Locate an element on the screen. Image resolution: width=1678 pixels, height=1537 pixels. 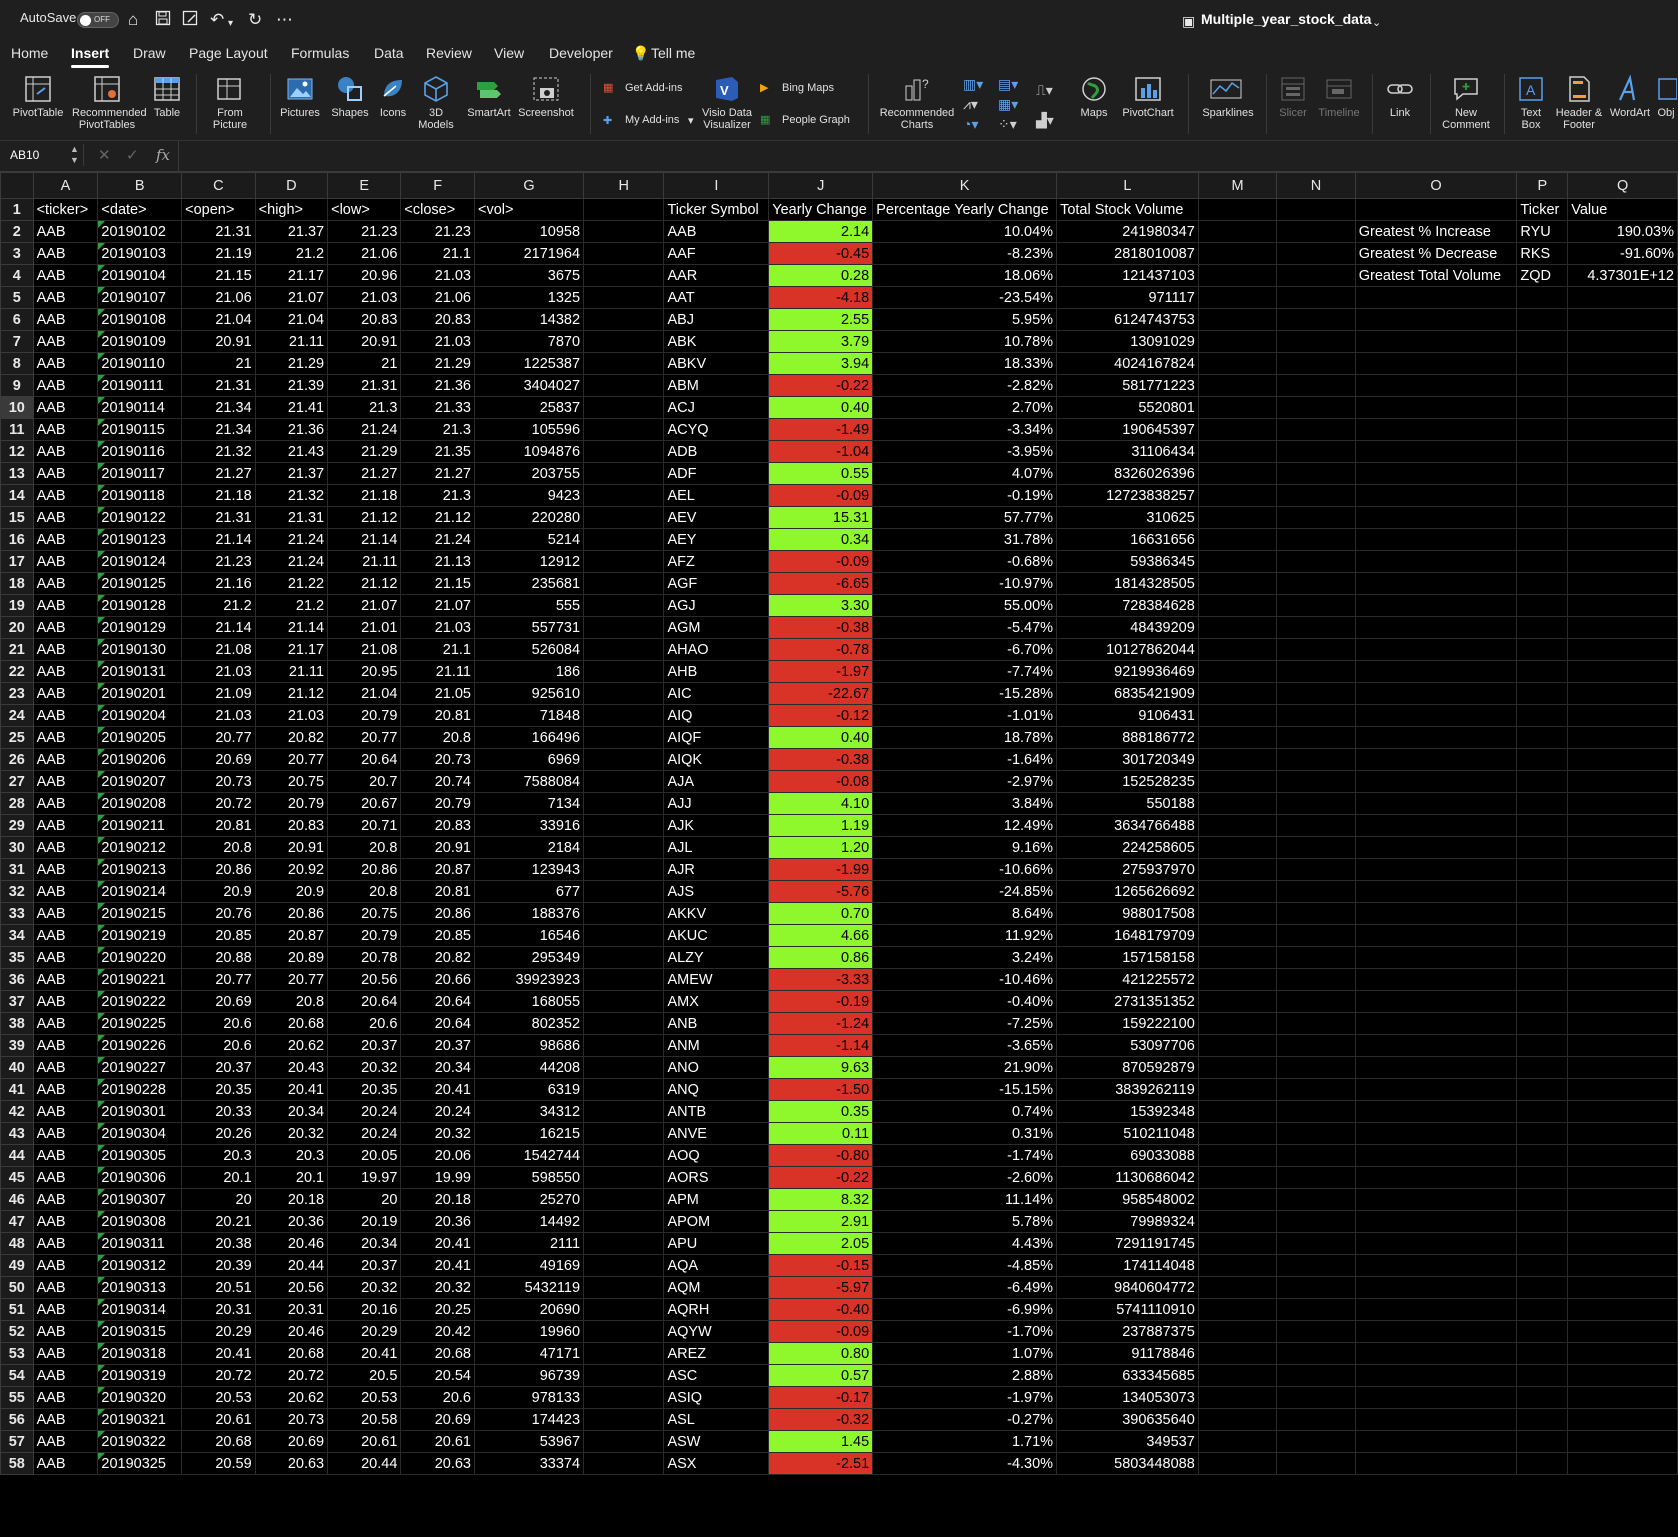
volume-cell: 166496 is located at coordinates (529, 737).